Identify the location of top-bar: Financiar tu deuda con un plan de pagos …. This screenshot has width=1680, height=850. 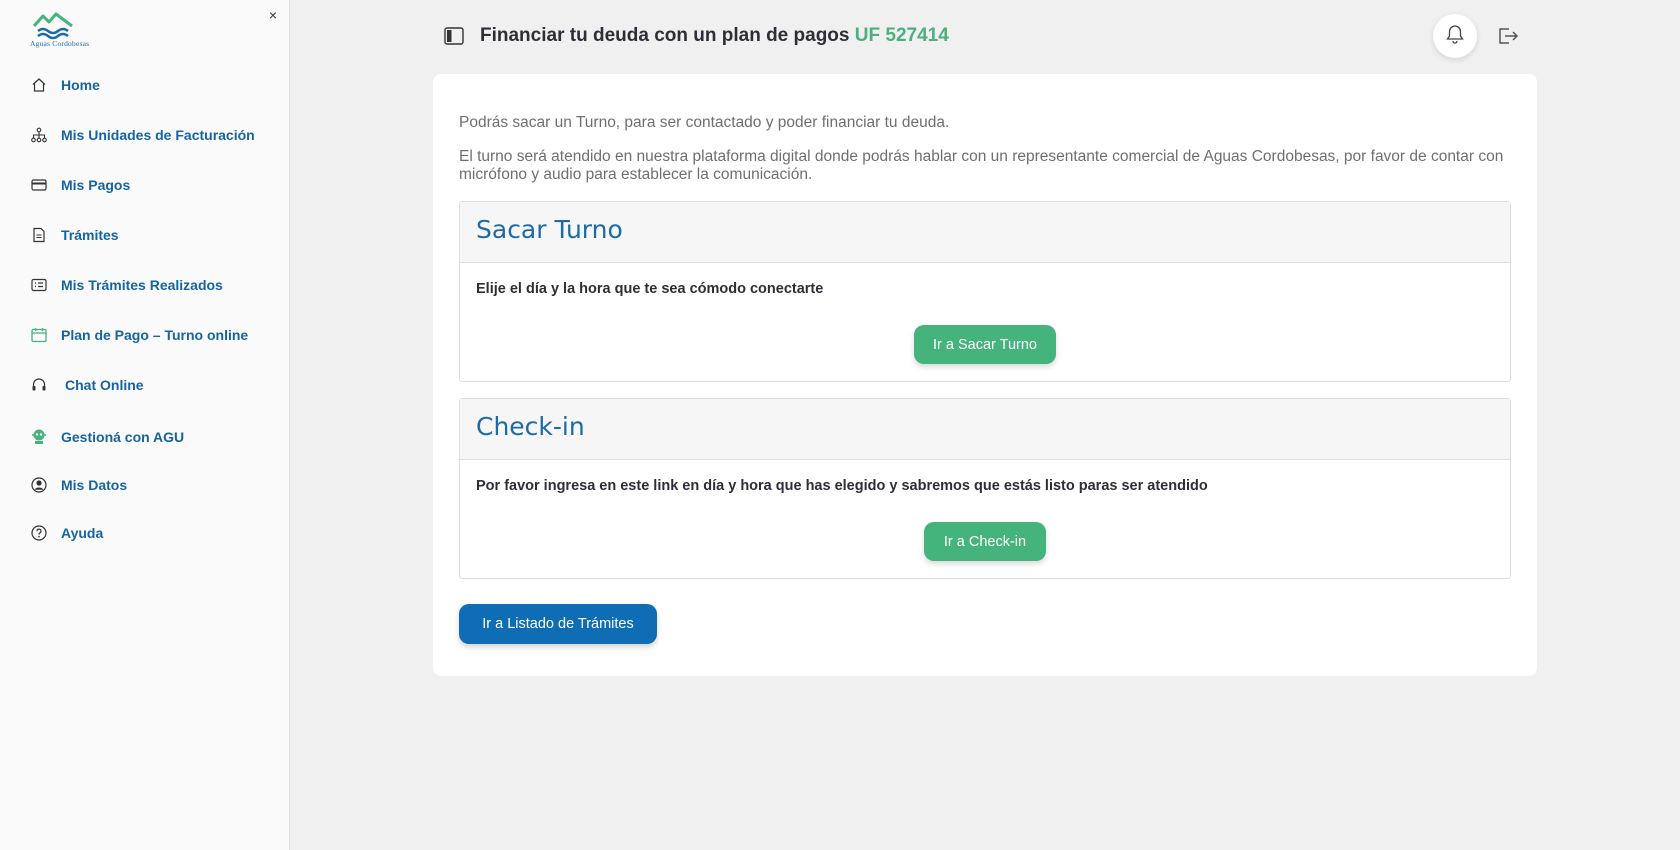
(985, 36).